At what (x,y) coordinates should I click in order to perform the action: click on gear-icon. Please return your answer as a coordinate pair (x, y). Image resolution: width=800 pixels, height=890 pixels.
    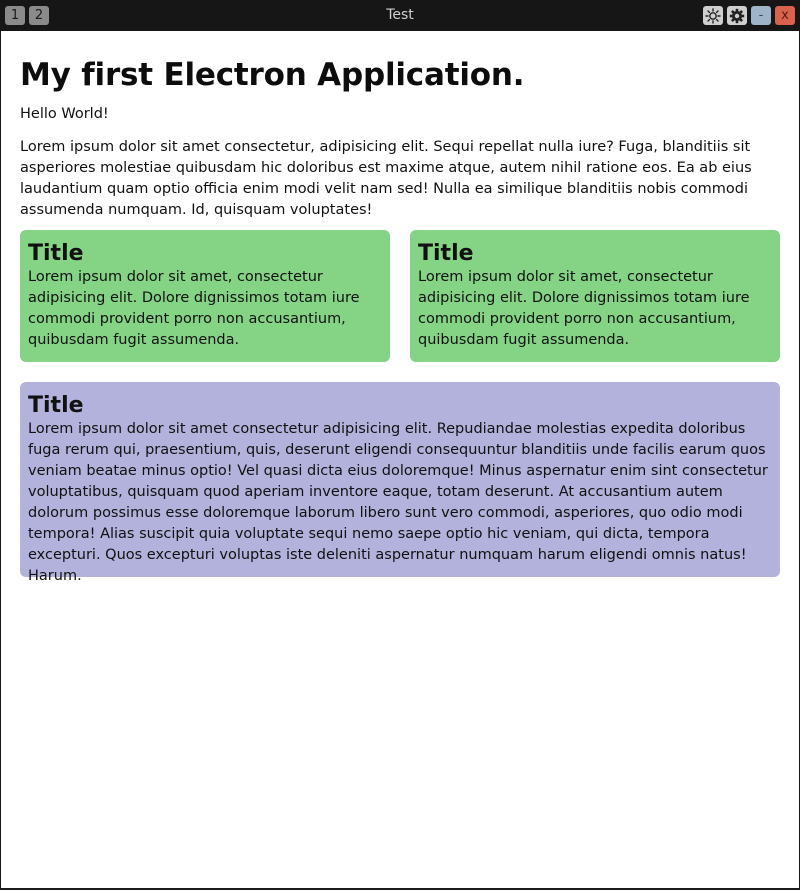
    Looking at the image, I should click on (737, 15).